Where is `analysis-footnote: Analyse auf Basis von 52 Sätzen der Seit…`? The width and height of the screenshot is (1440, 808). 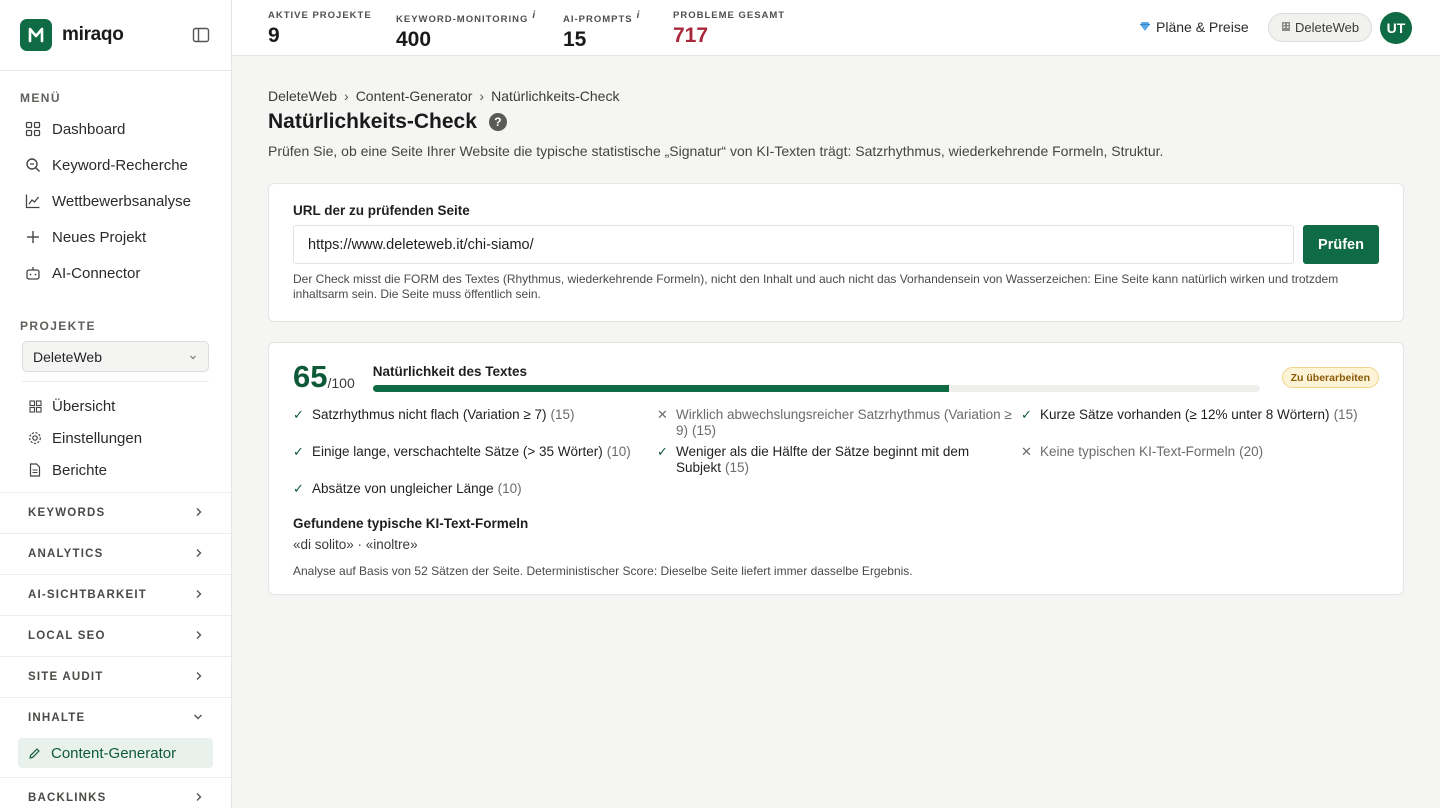
analysis-footnote: Analyse auf Basis von 52 Sätzen der Seit… is located at coordinates (603, 571).